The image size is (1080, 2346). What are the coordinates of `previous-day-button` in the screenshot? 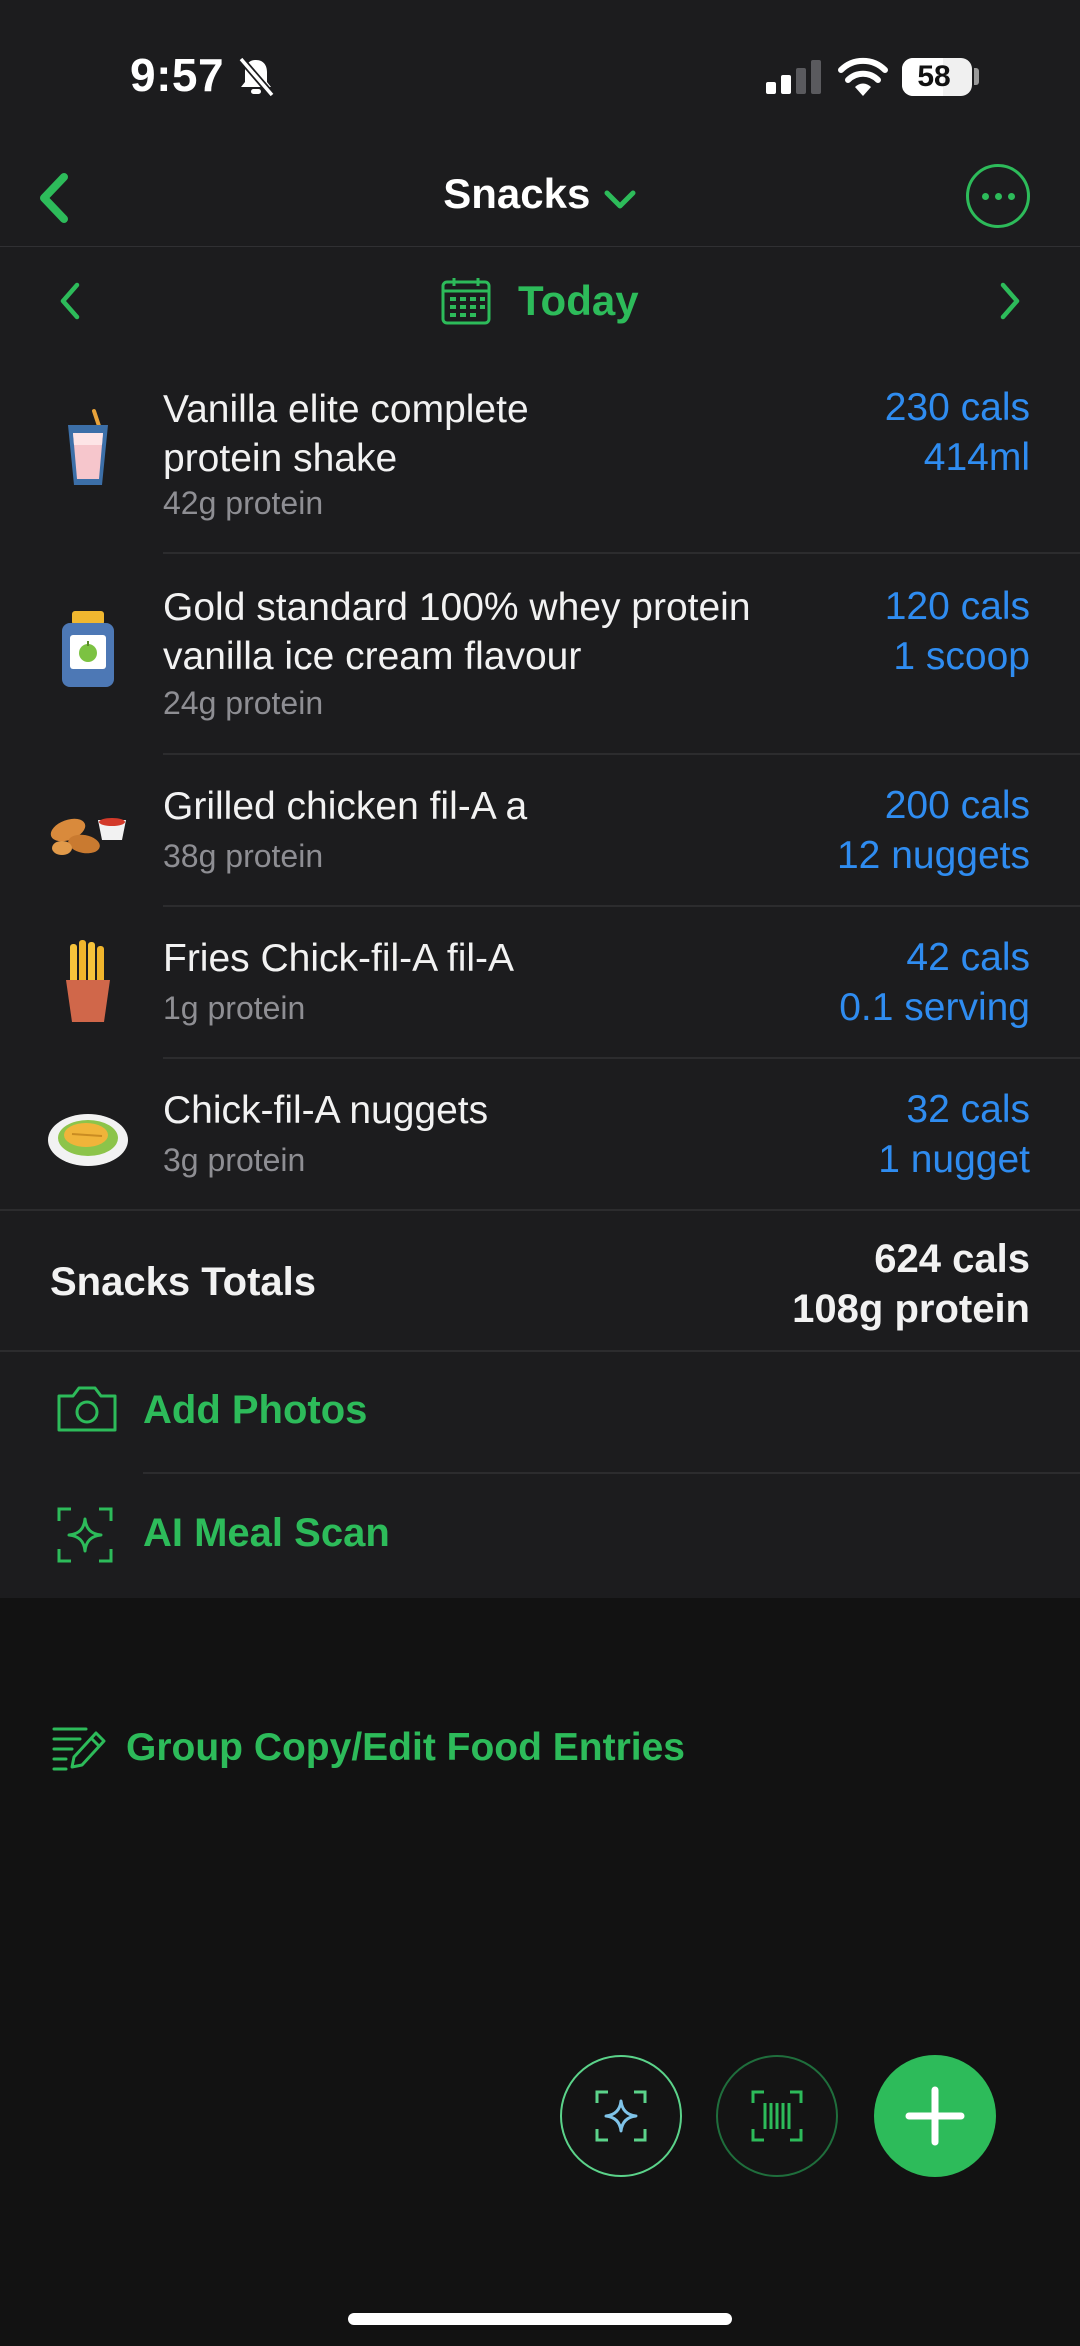 It's located at (70, 301).